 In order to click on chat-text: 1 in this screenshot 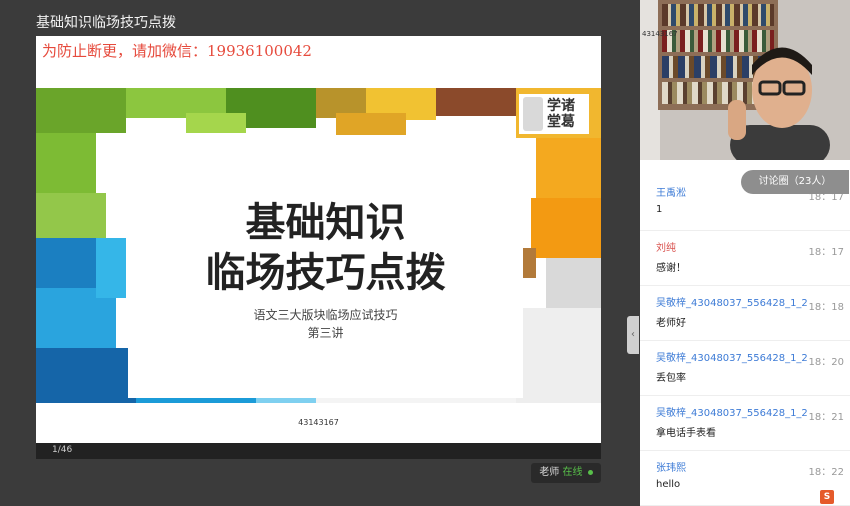, I will do `click(659, 209)`.